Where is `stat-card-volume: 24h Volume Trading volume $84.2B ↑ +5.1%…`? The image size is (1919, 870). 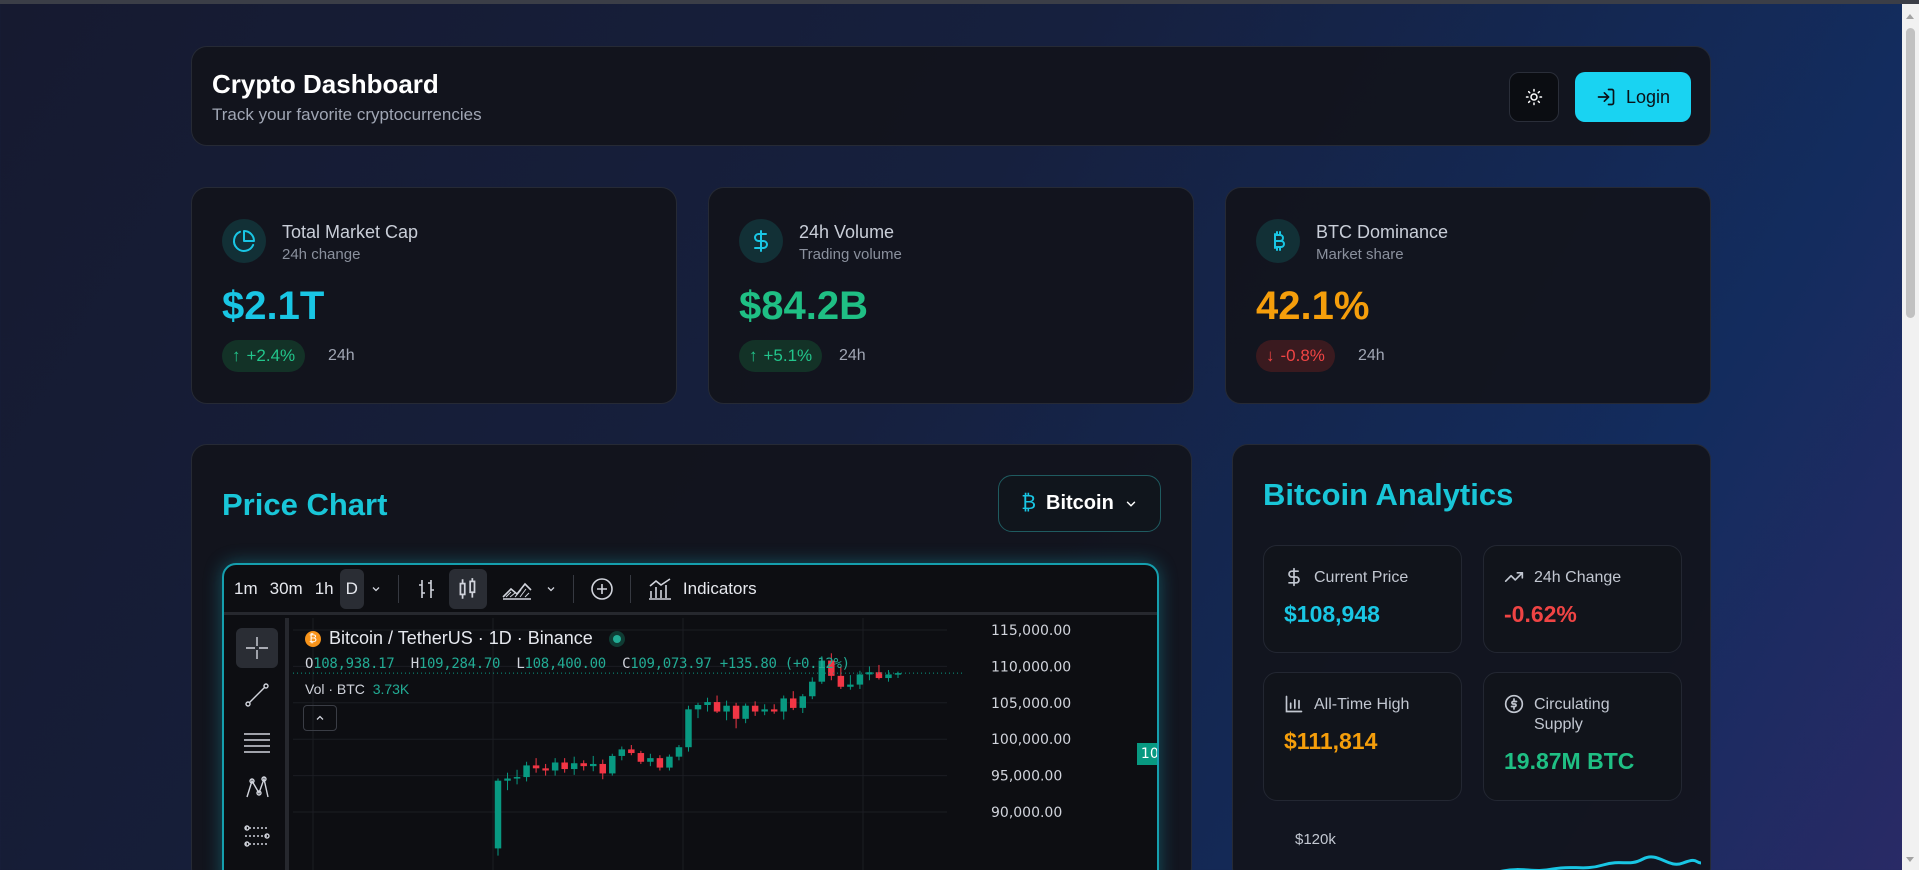
stat-card-volume: 24h Volume Trading volume $84.2B ↑ +5.1%… is located at coordinates (951, 295).